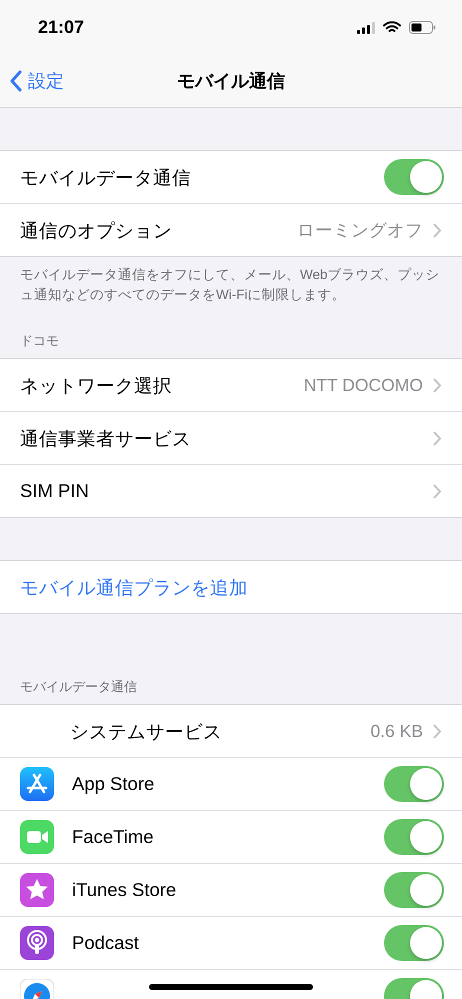 The image size is (462, 999). Describe the element at coordinates (363, 385) in the screenshot. I see `row-value: NTT DOCOMO` at that location.